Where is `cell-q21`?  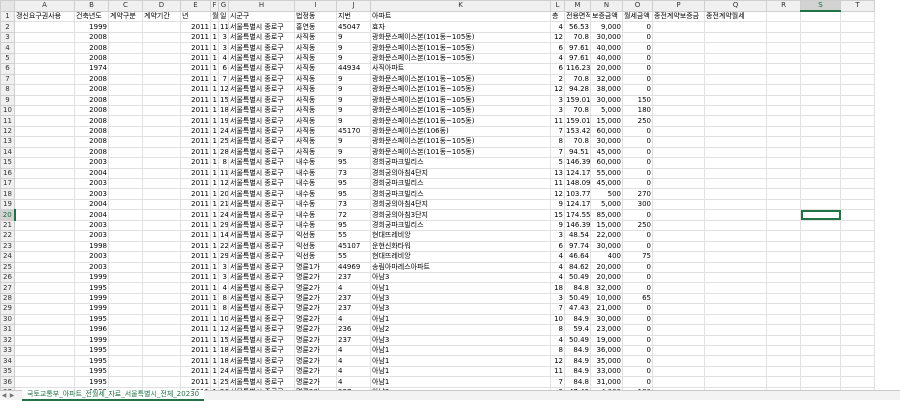
cell-q21 is located at coordinates (735, 225).